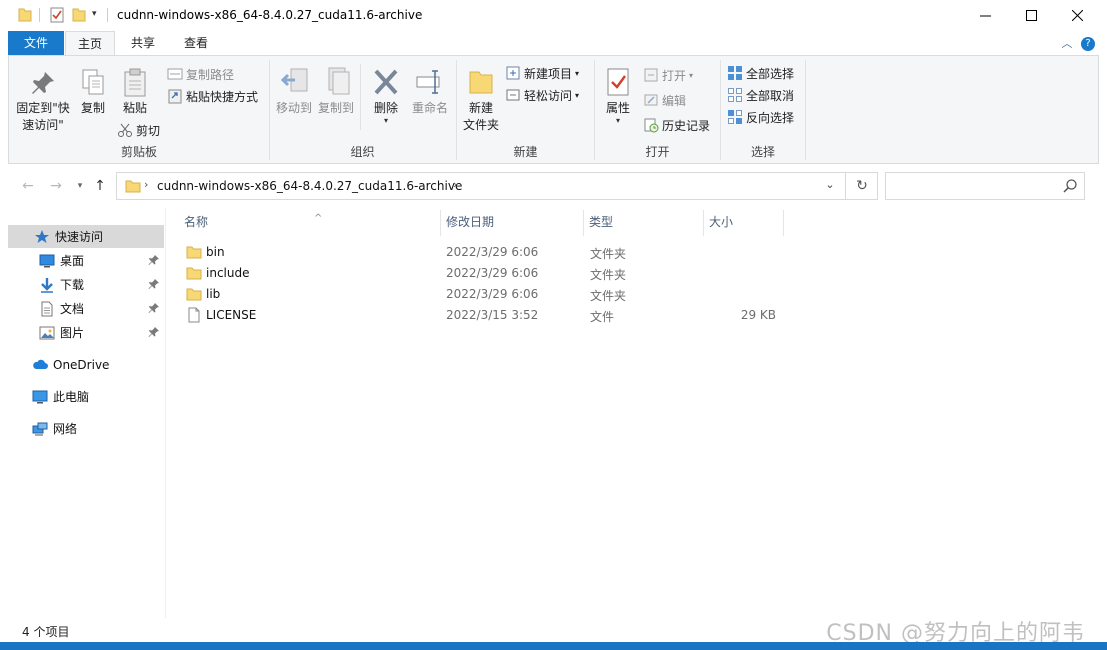 This screenshot has height=650, width=1107. Describe the element at coordinates (985, 15) in the screenshot. I see `minimize-button` at that location.